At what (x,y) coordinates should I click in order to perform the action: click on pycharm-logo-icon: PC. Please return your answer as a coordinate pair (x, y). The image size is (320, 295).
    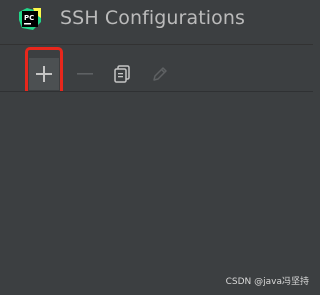
    Looking at the image, I should click on (30, 19).